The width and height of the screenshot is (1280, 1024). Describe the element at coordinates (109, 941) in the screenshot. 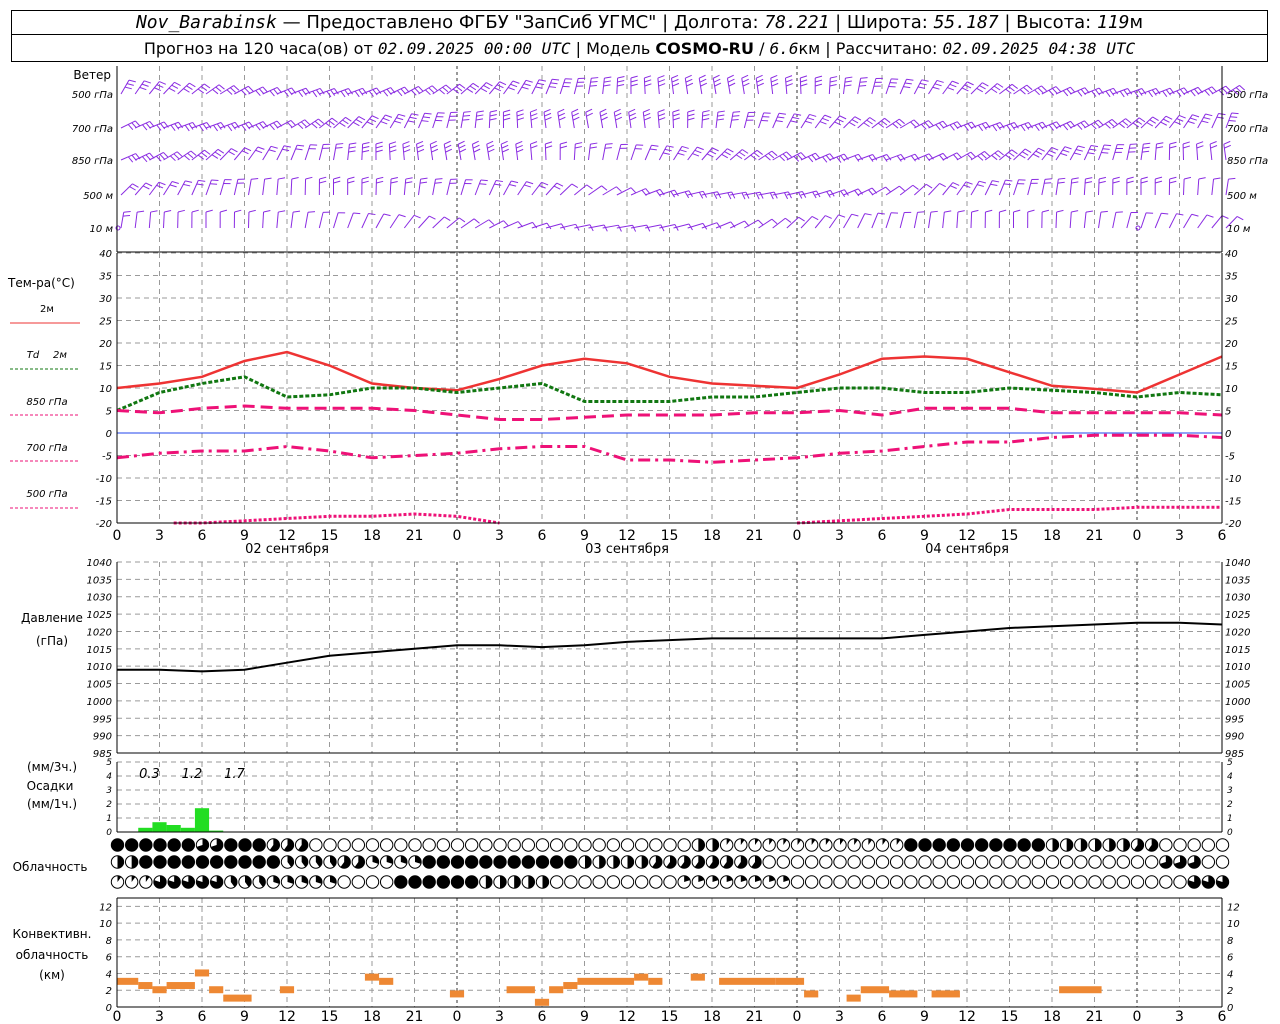

I see `conv-y-tick: 8` at that location.